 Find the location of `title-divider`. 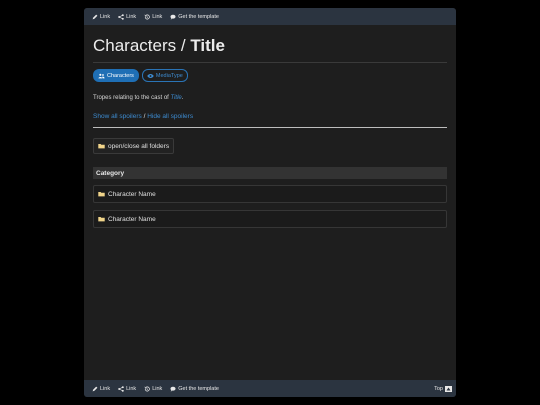

title-divider is located at coordinates (270, 62).